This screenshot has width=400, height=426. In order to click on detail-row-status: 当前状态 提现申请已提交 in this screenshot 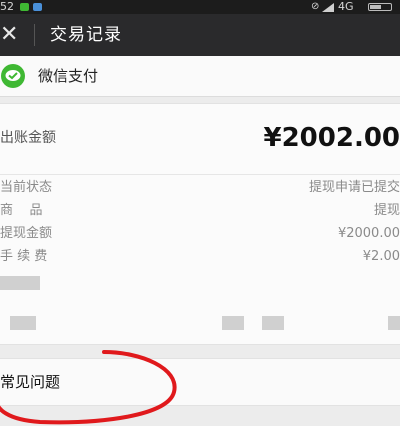, I will do `click(200, 188)`.